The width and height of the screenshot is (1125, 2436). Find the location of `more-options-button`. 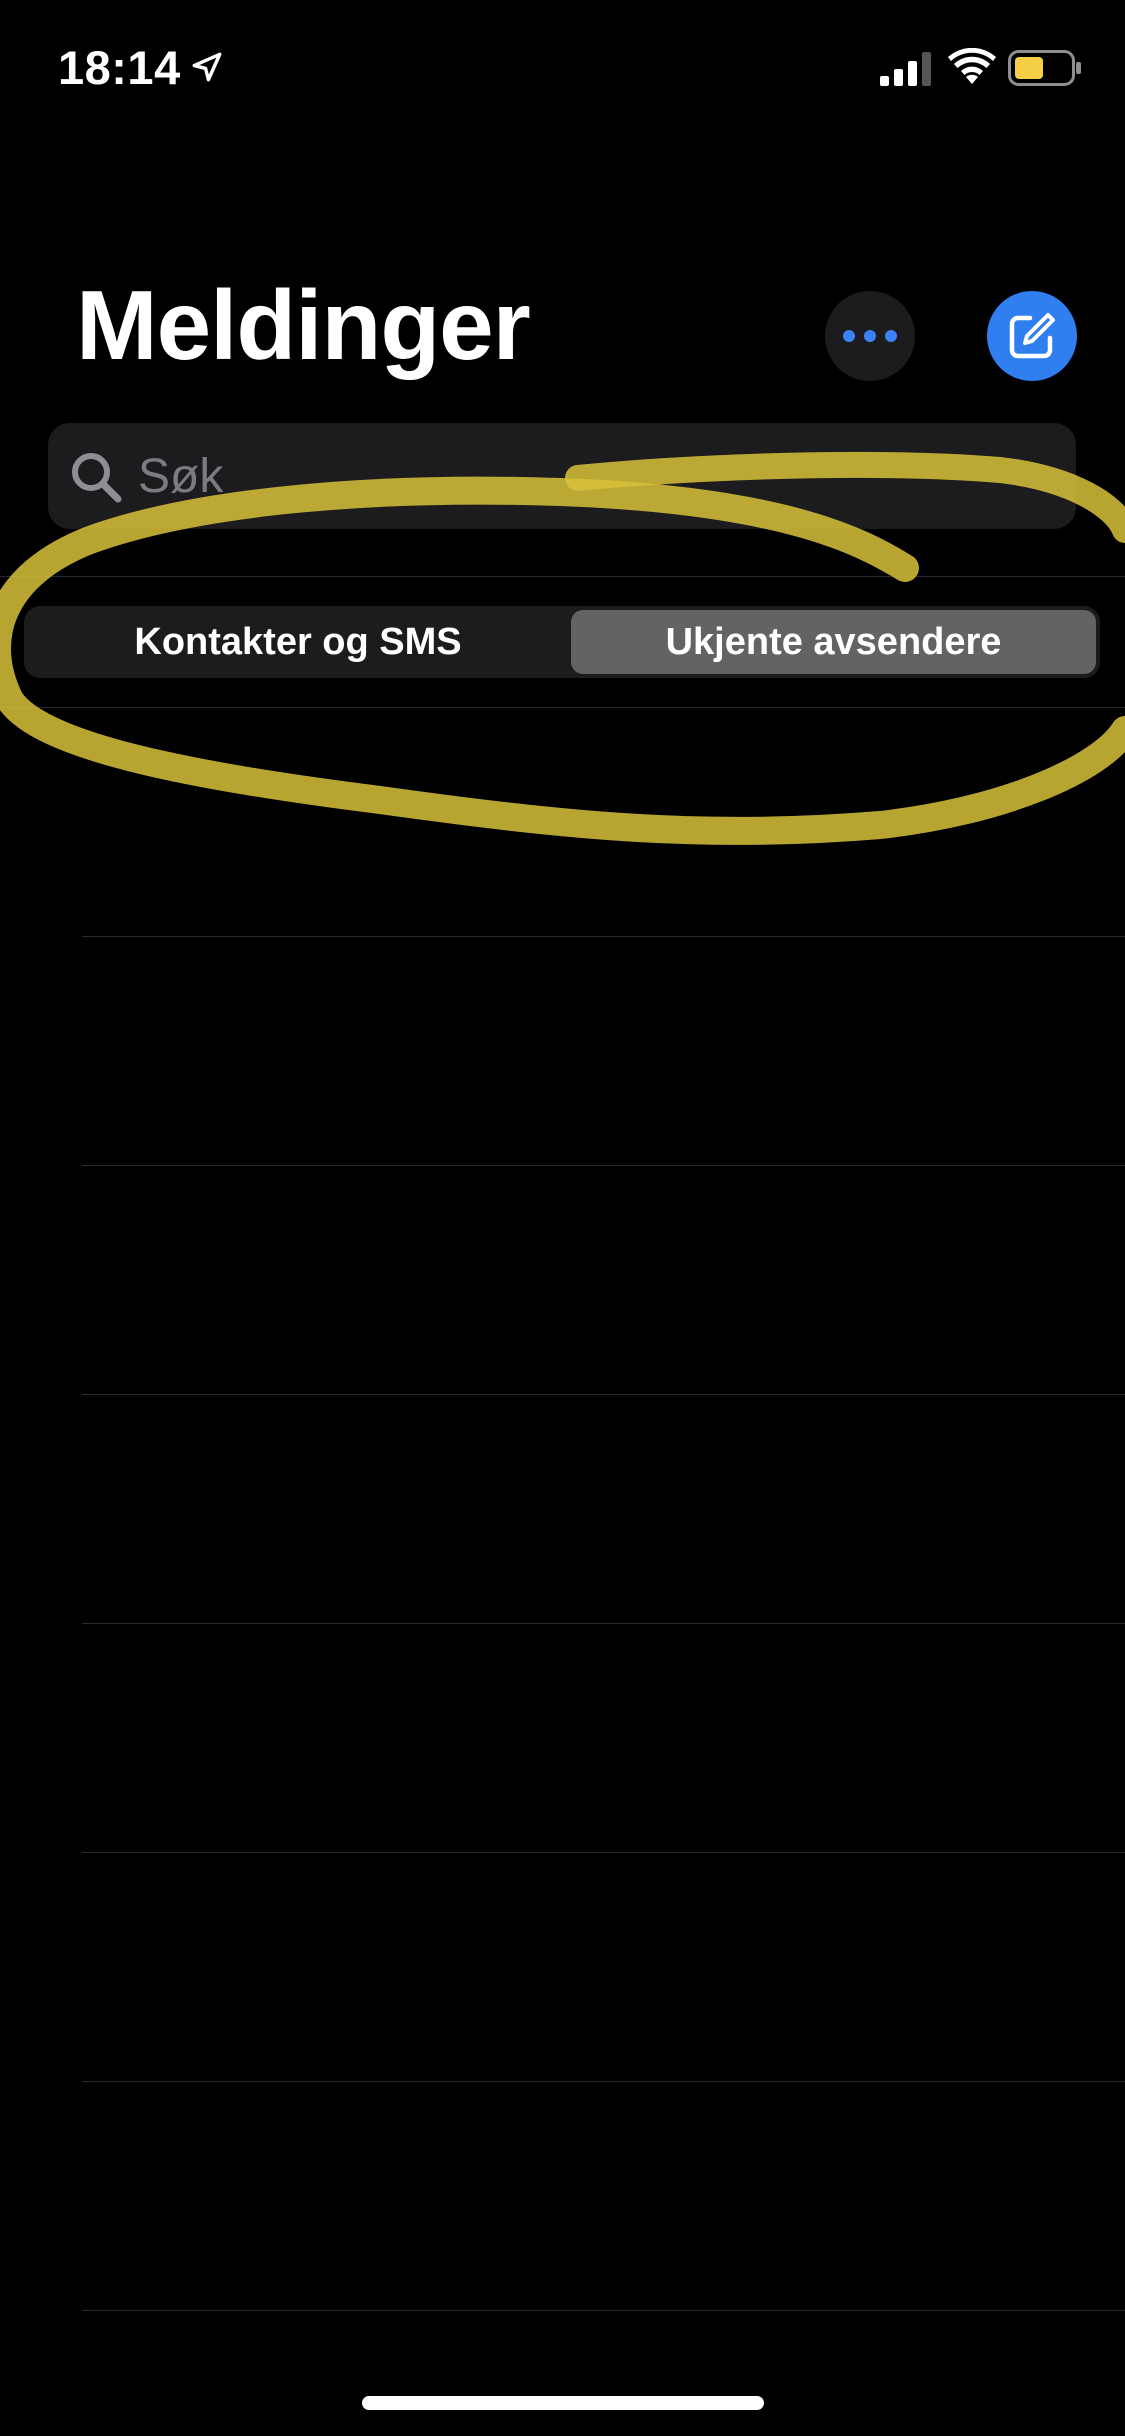

more-options-button is located at coordinates (870, 336).